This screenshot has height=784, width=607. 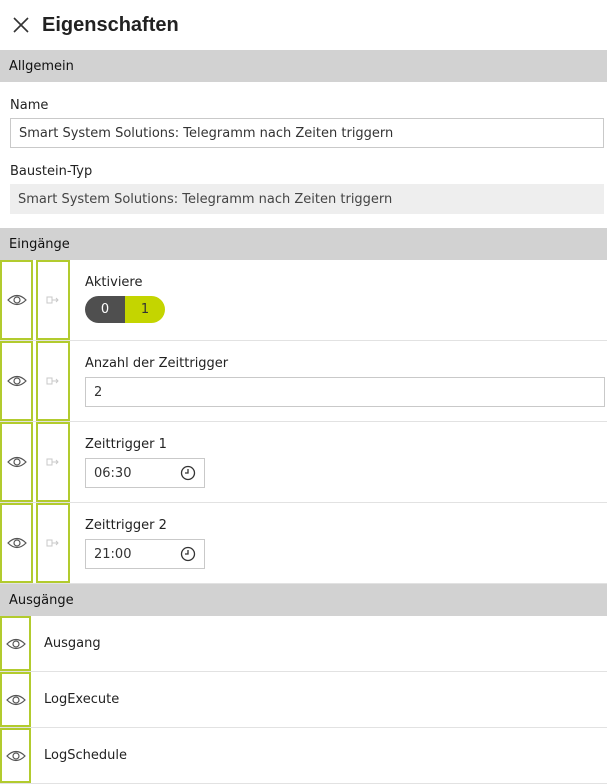 I want to click on activate-toggle: 0 1, so click(x=125, y=309).